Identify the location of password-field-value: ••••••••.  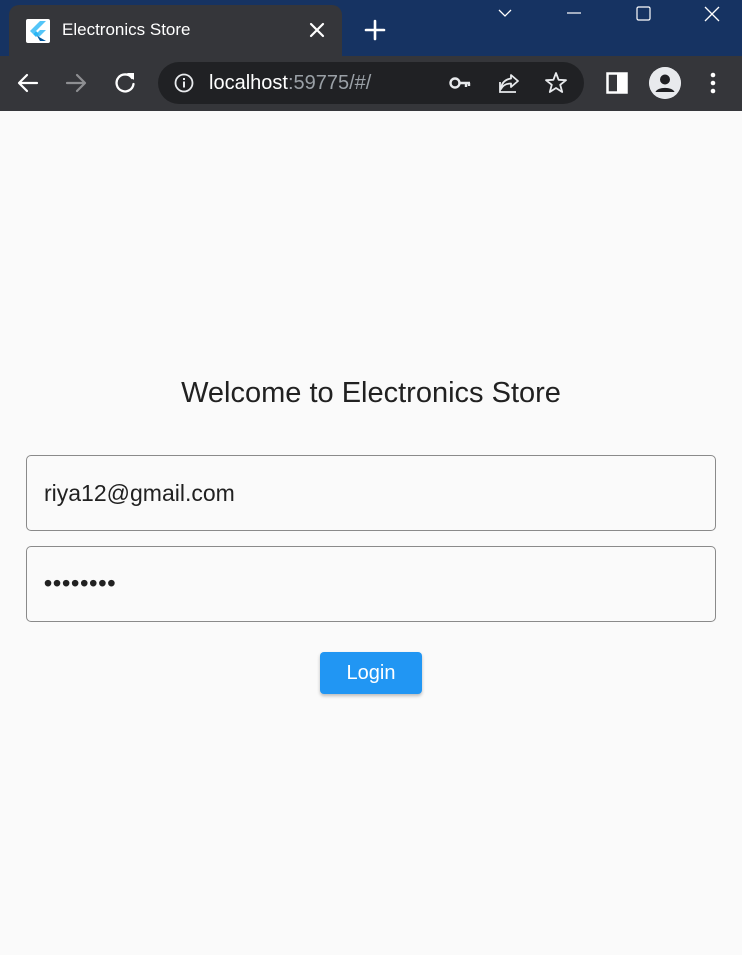
(80, 583).